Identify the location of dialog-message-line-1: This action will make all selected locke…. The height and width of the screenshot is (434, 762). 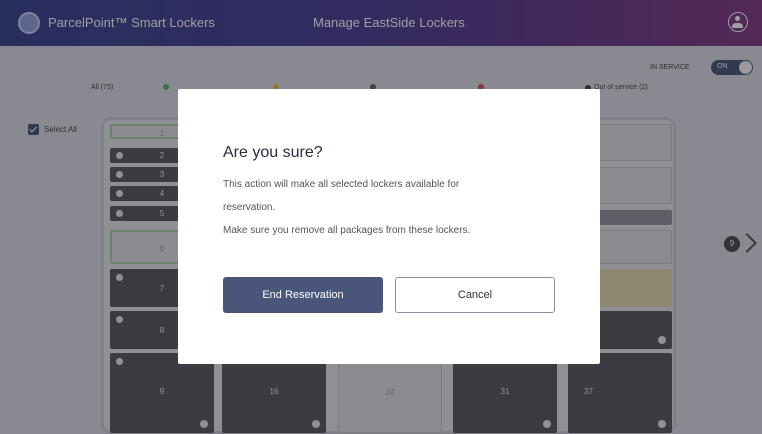
(341, 184).